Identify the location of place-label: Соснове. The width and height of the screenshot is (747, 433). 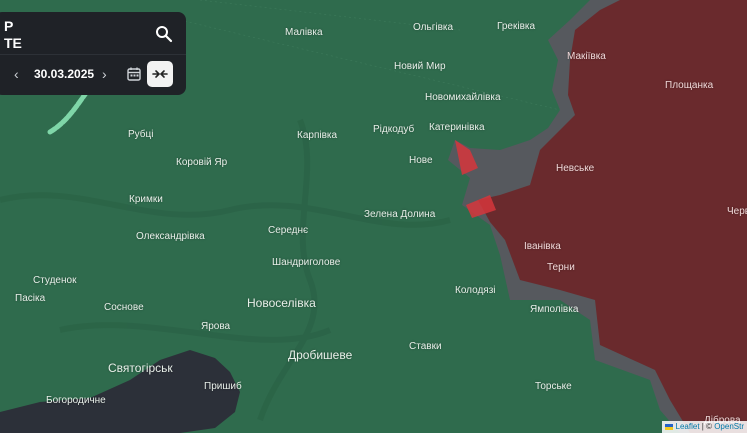
(124, 307).